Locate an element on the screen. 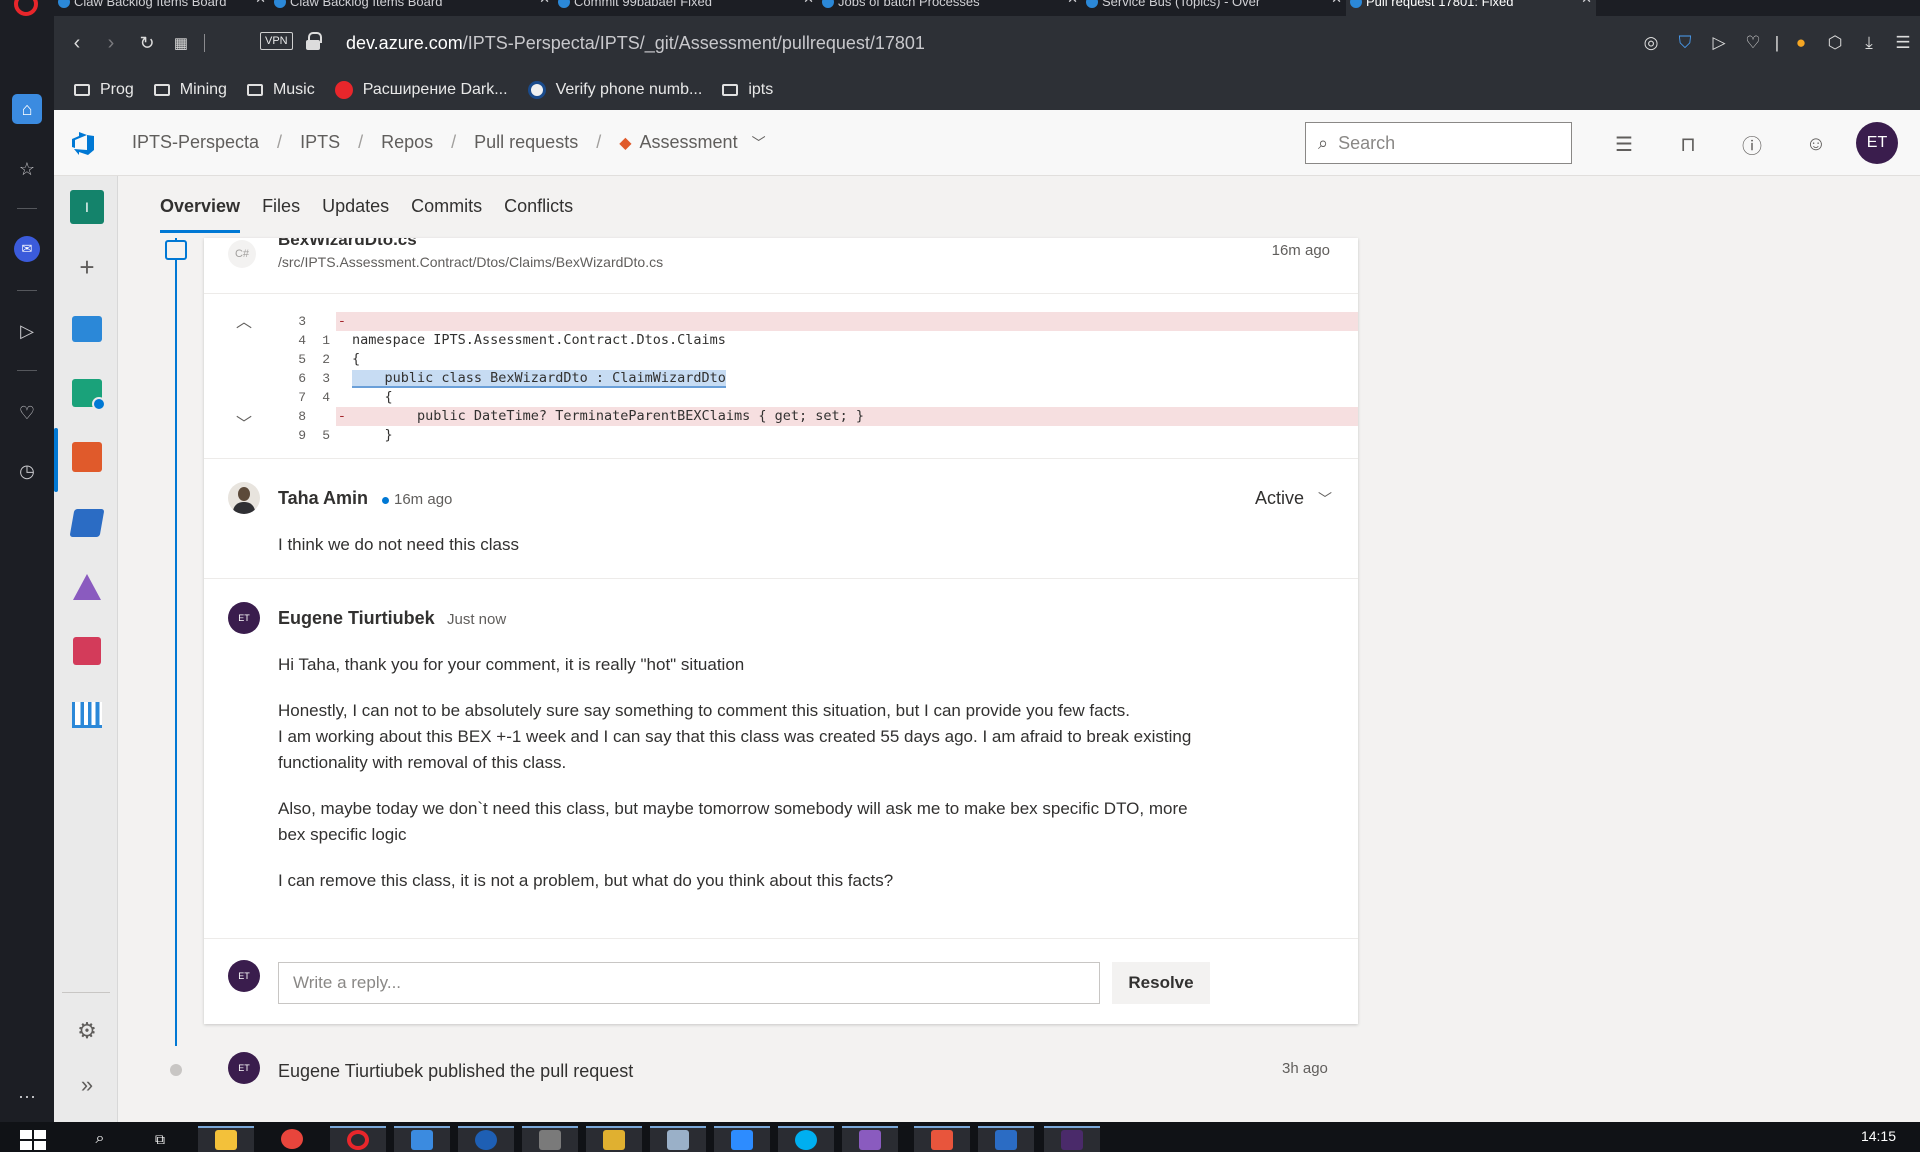 This screenshot has height=1152, width=1920. user-settings-icon: ☺ is located at coordinates (1816, 144).